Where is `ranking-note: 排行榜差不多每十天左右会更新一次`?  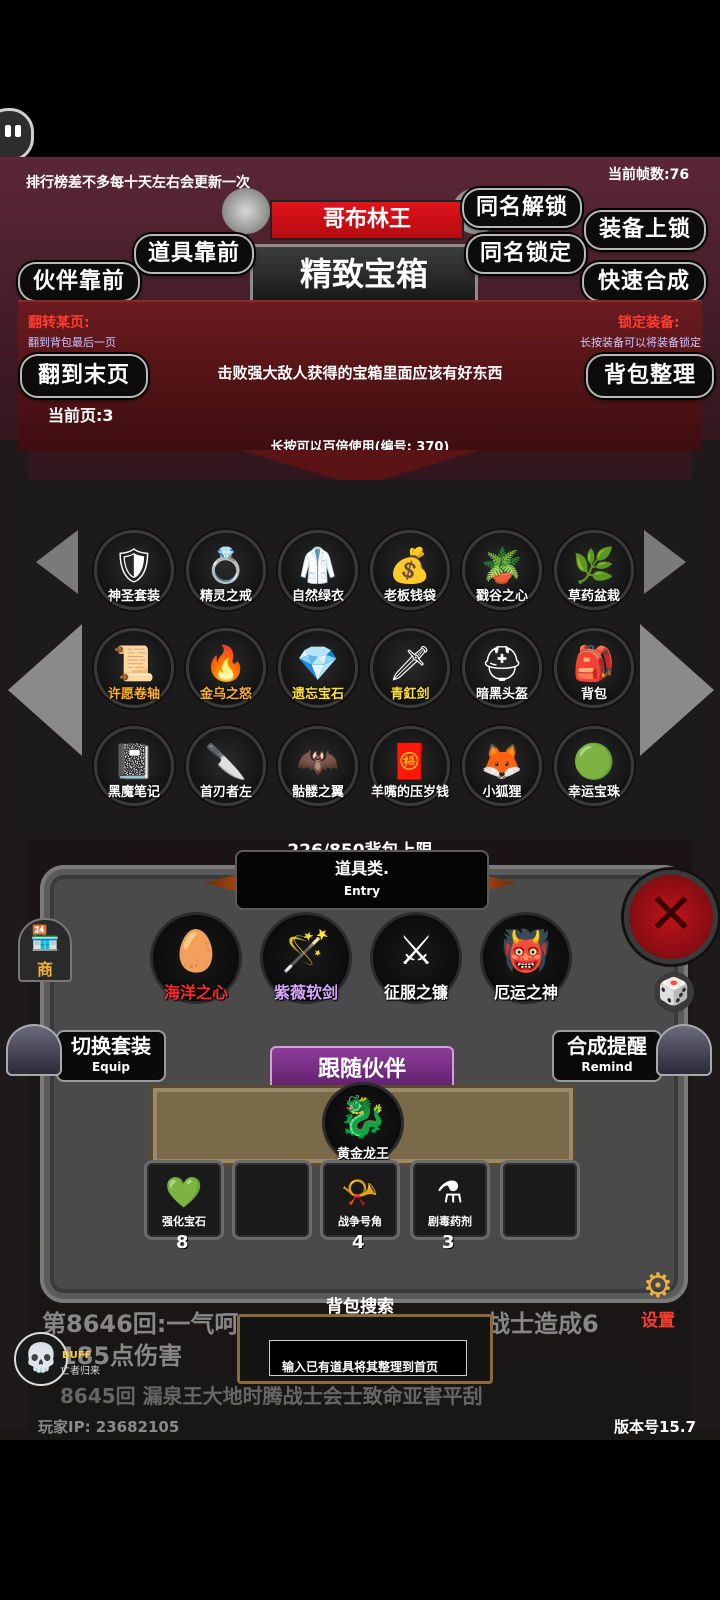
ranking-note: 排行榜差不多每十天左右会更新一次 is located at coordinates (138, 183).